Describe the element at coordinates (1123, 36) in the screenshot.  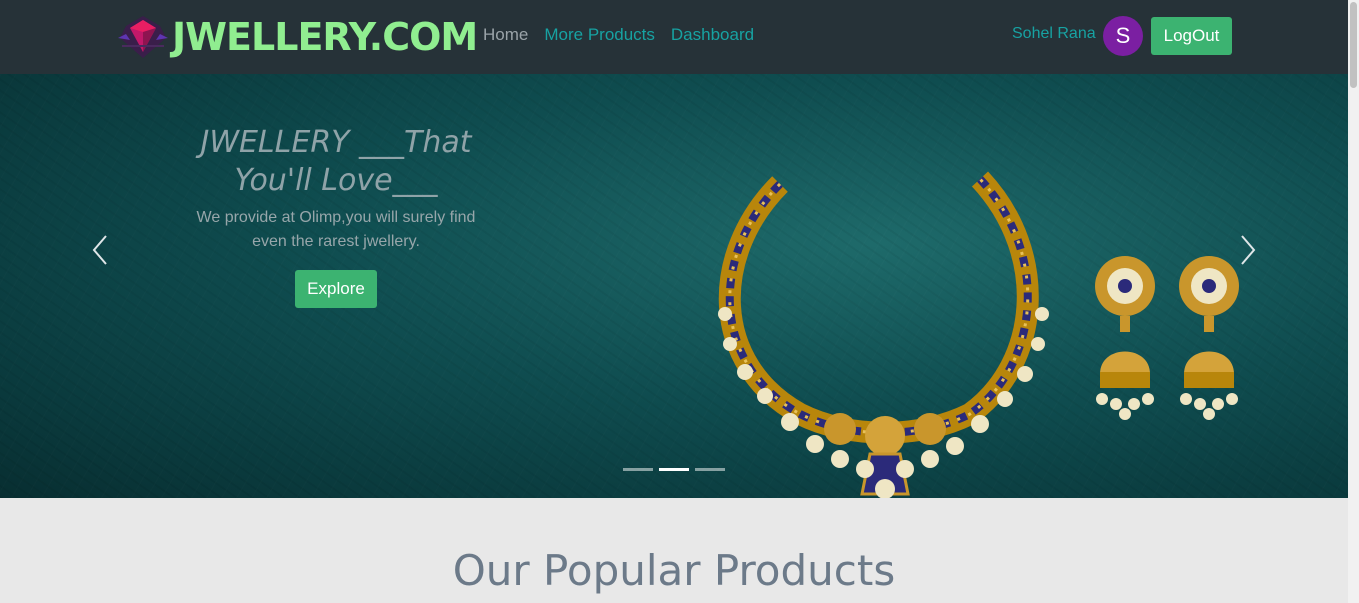
I see `avatar: S` at that location.